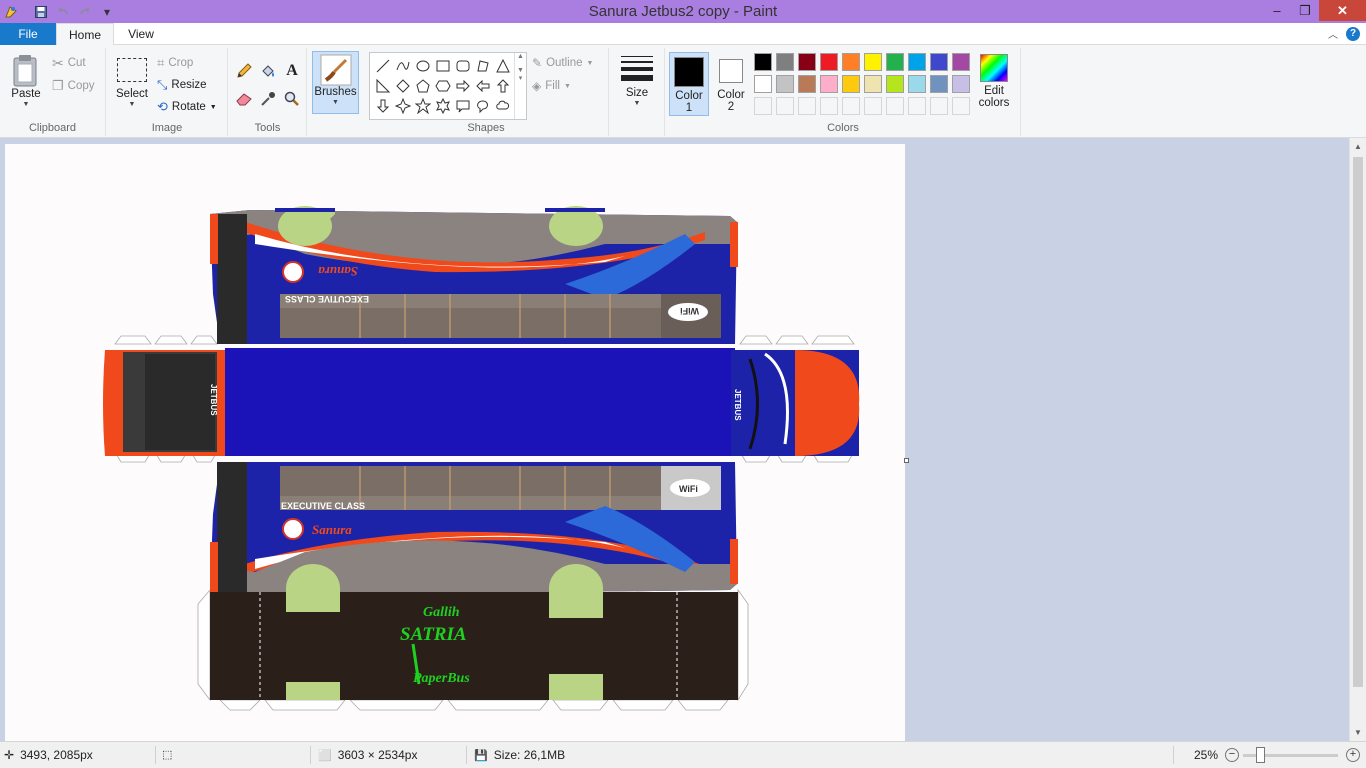 The width and height of the screenshot is (1366, 768). What do you see at coordinates (1232, 755) in the screenshot?
I see `zoom-out-button: −` at bounding box center [1232, 755].